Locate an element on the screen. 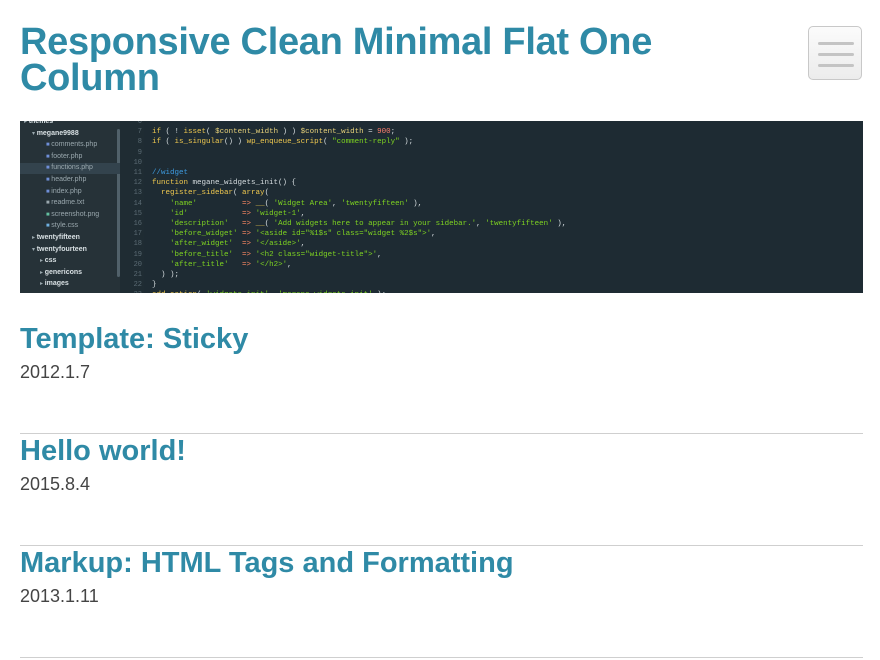  menu-toggle-button is located at coordinates (835, 53).